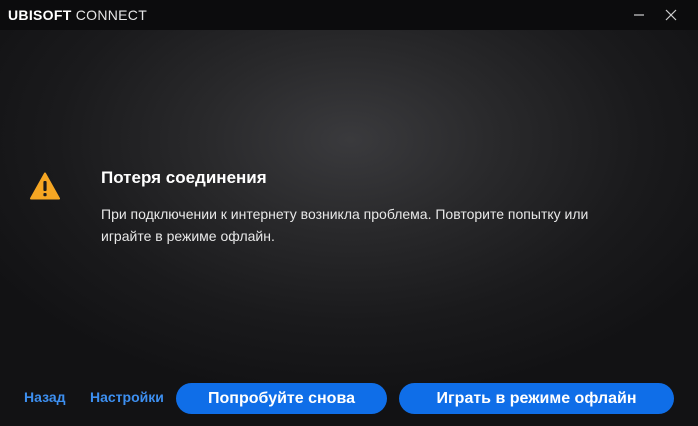 The width and height of the screenshot is (698, 426). Describe the element at coordinates (45, 186) in the screenshot. I see `warning-icon` at that location.